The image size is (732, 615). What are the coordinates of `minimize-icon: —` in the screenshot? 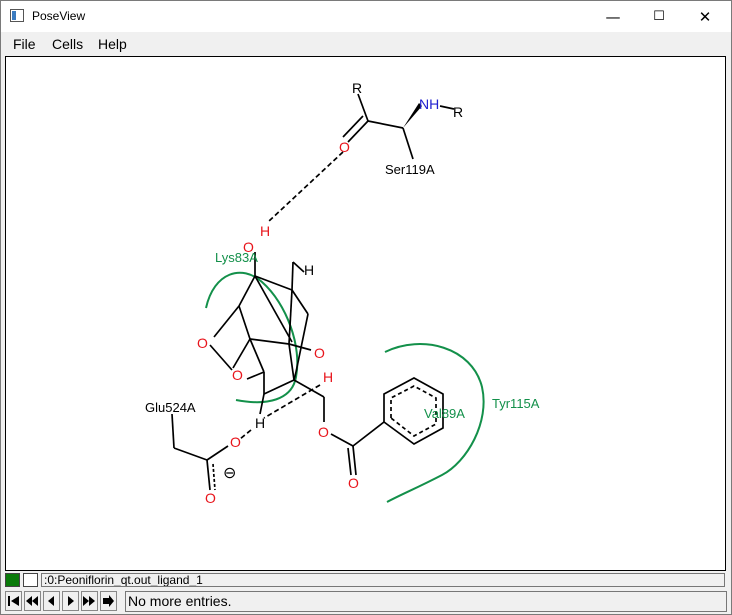 It's located at (613, 16).